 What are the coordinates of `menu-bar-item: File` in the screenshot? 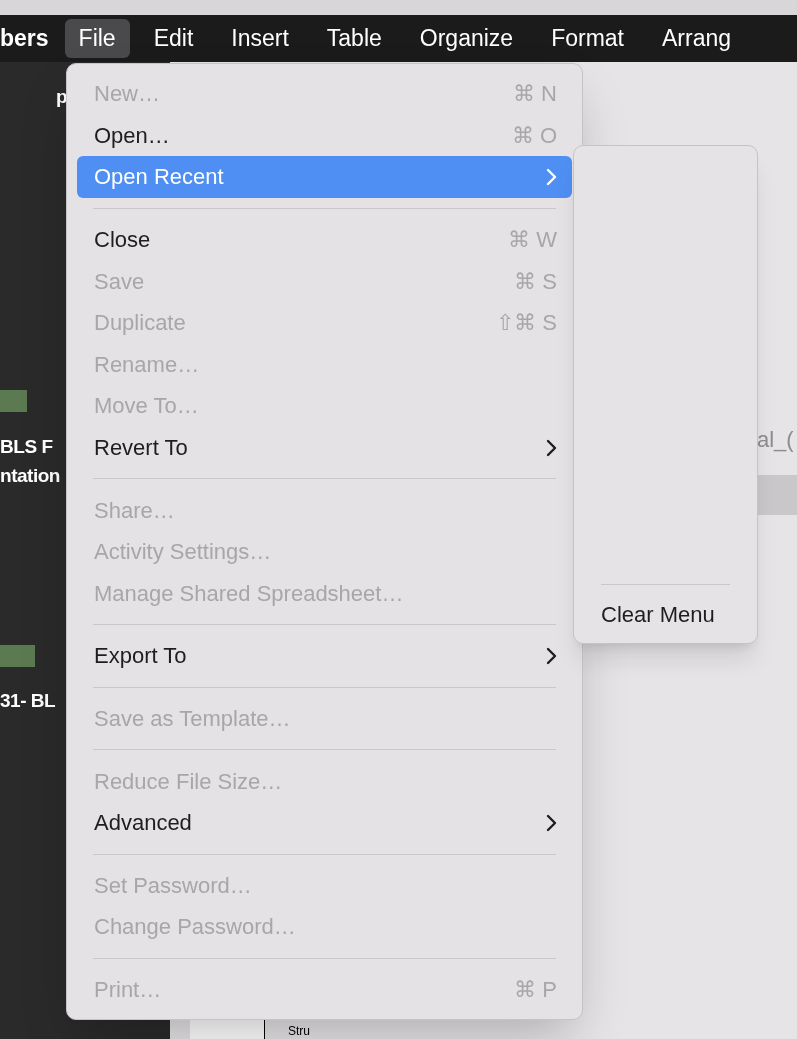 It's located at (97, 38).